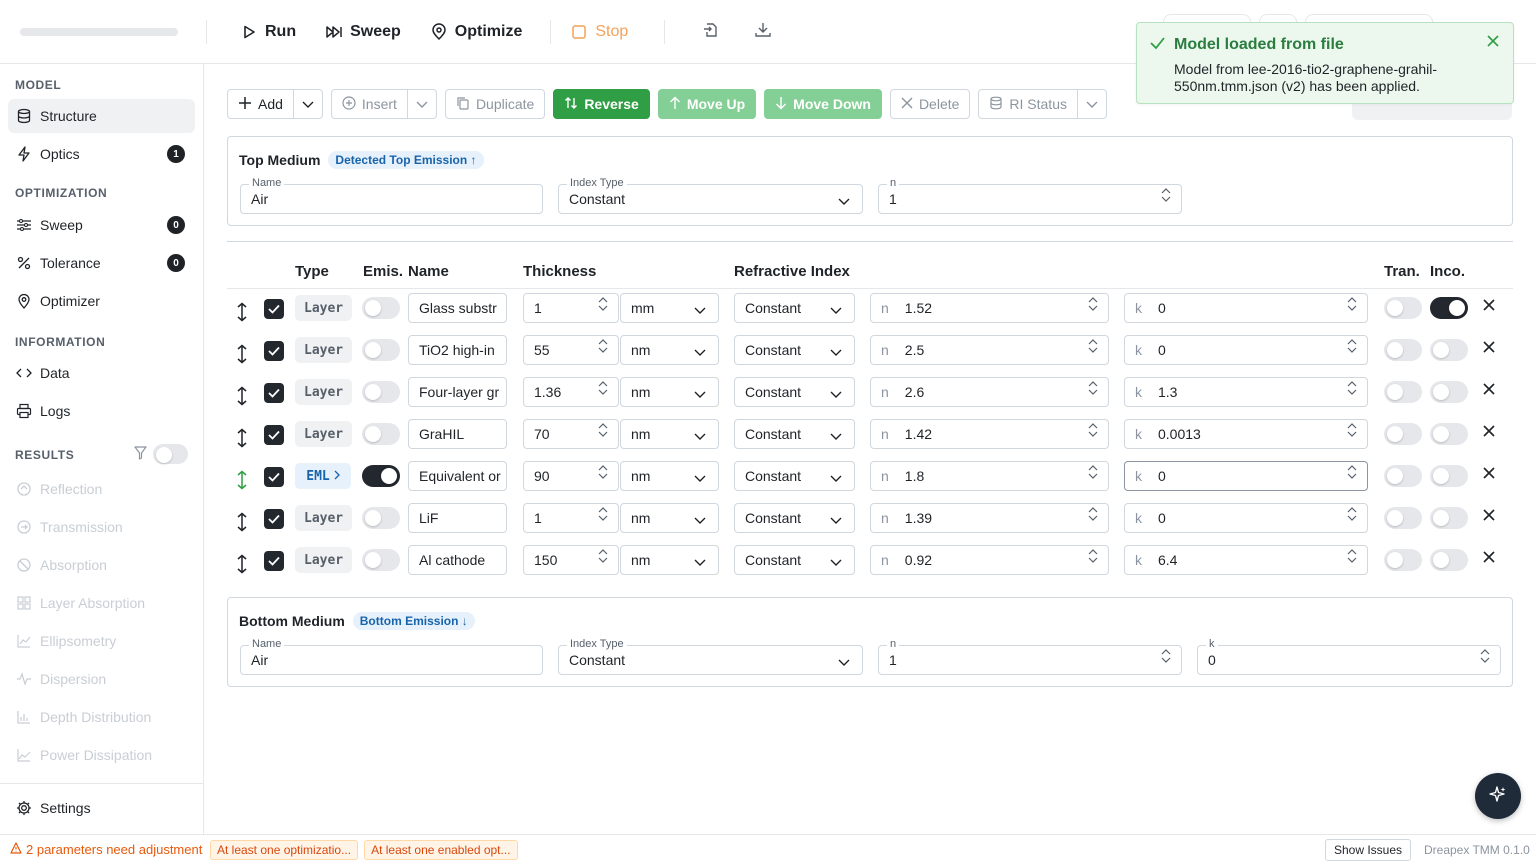 Image resolution: width=1536 pixels, height=864 pixels. What do you see at coordinates (707, 104) in the screenshot?
I see `move-up-button: Move Up` at bounding box center [707, 104].